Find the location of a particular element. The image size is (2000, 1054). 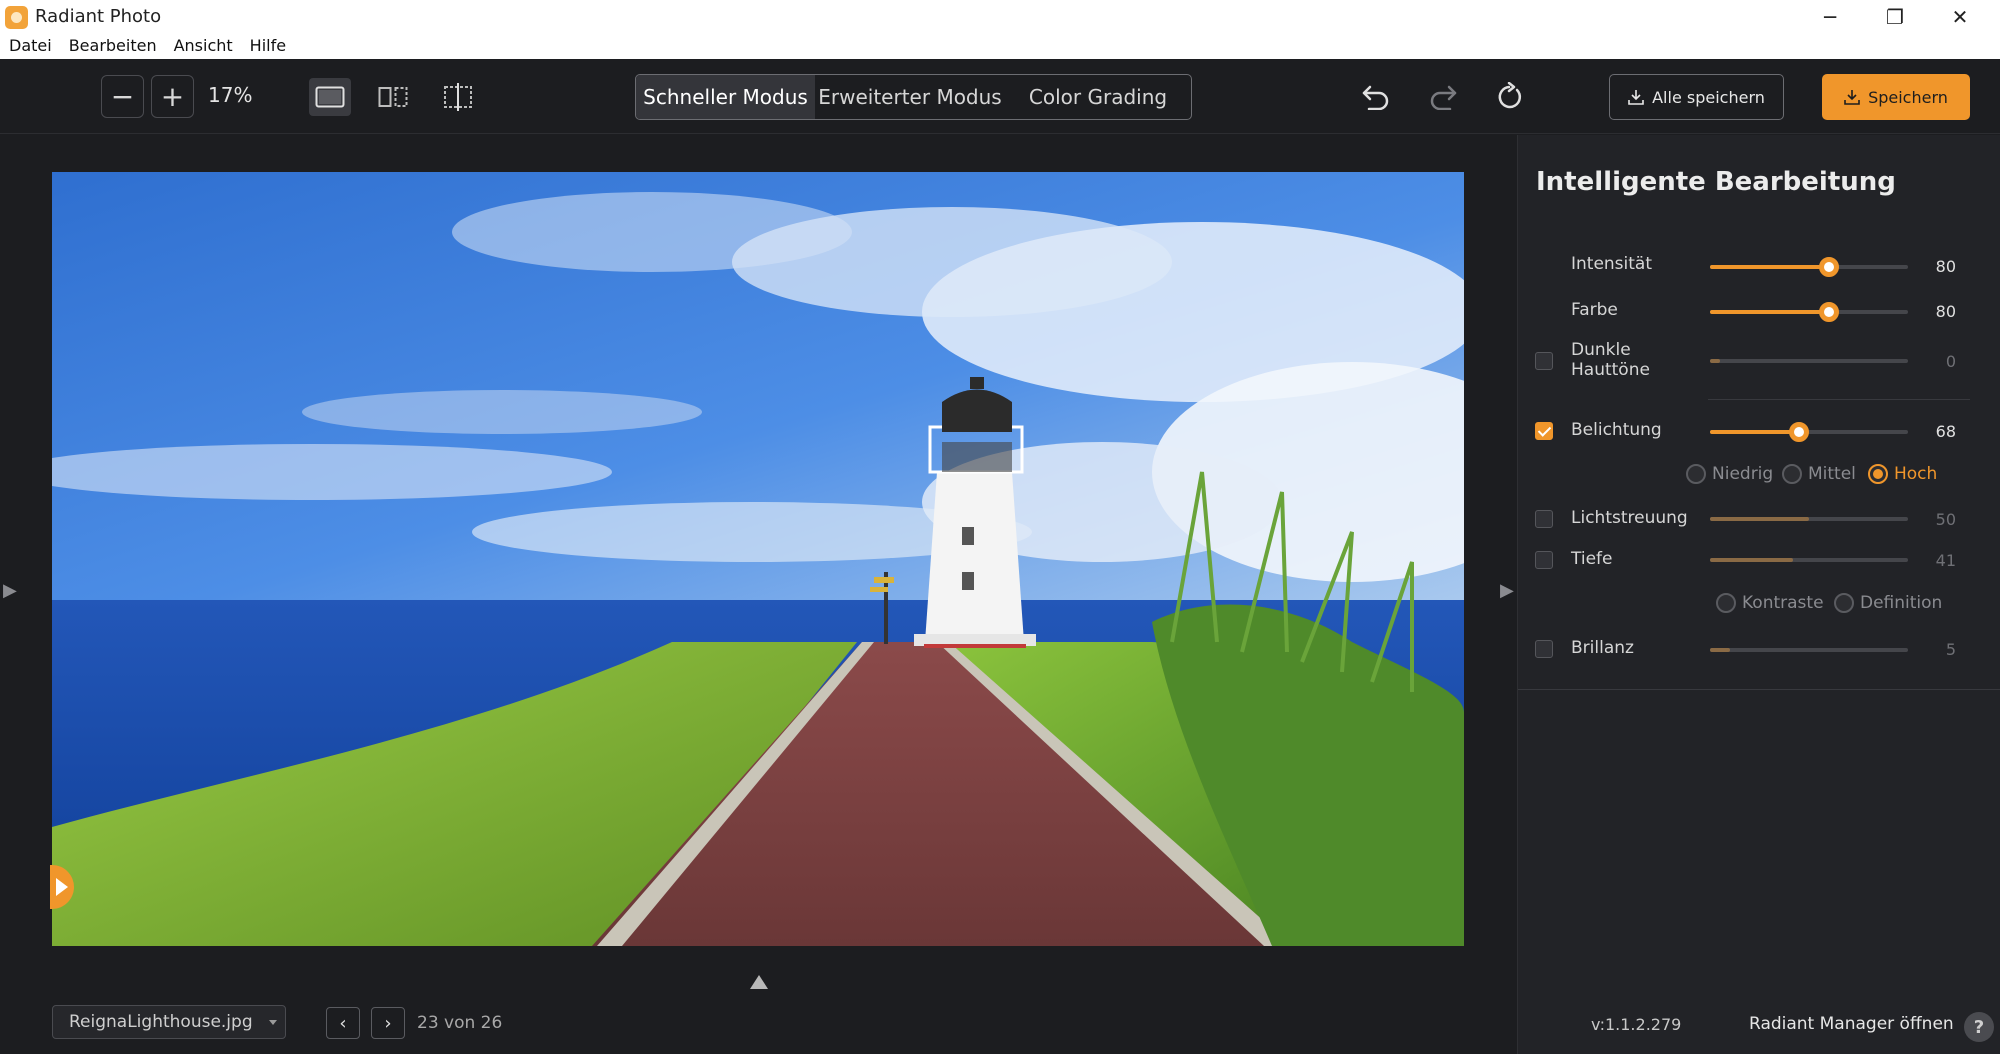

next-image-button: › is located at coordinates (388, 1023).